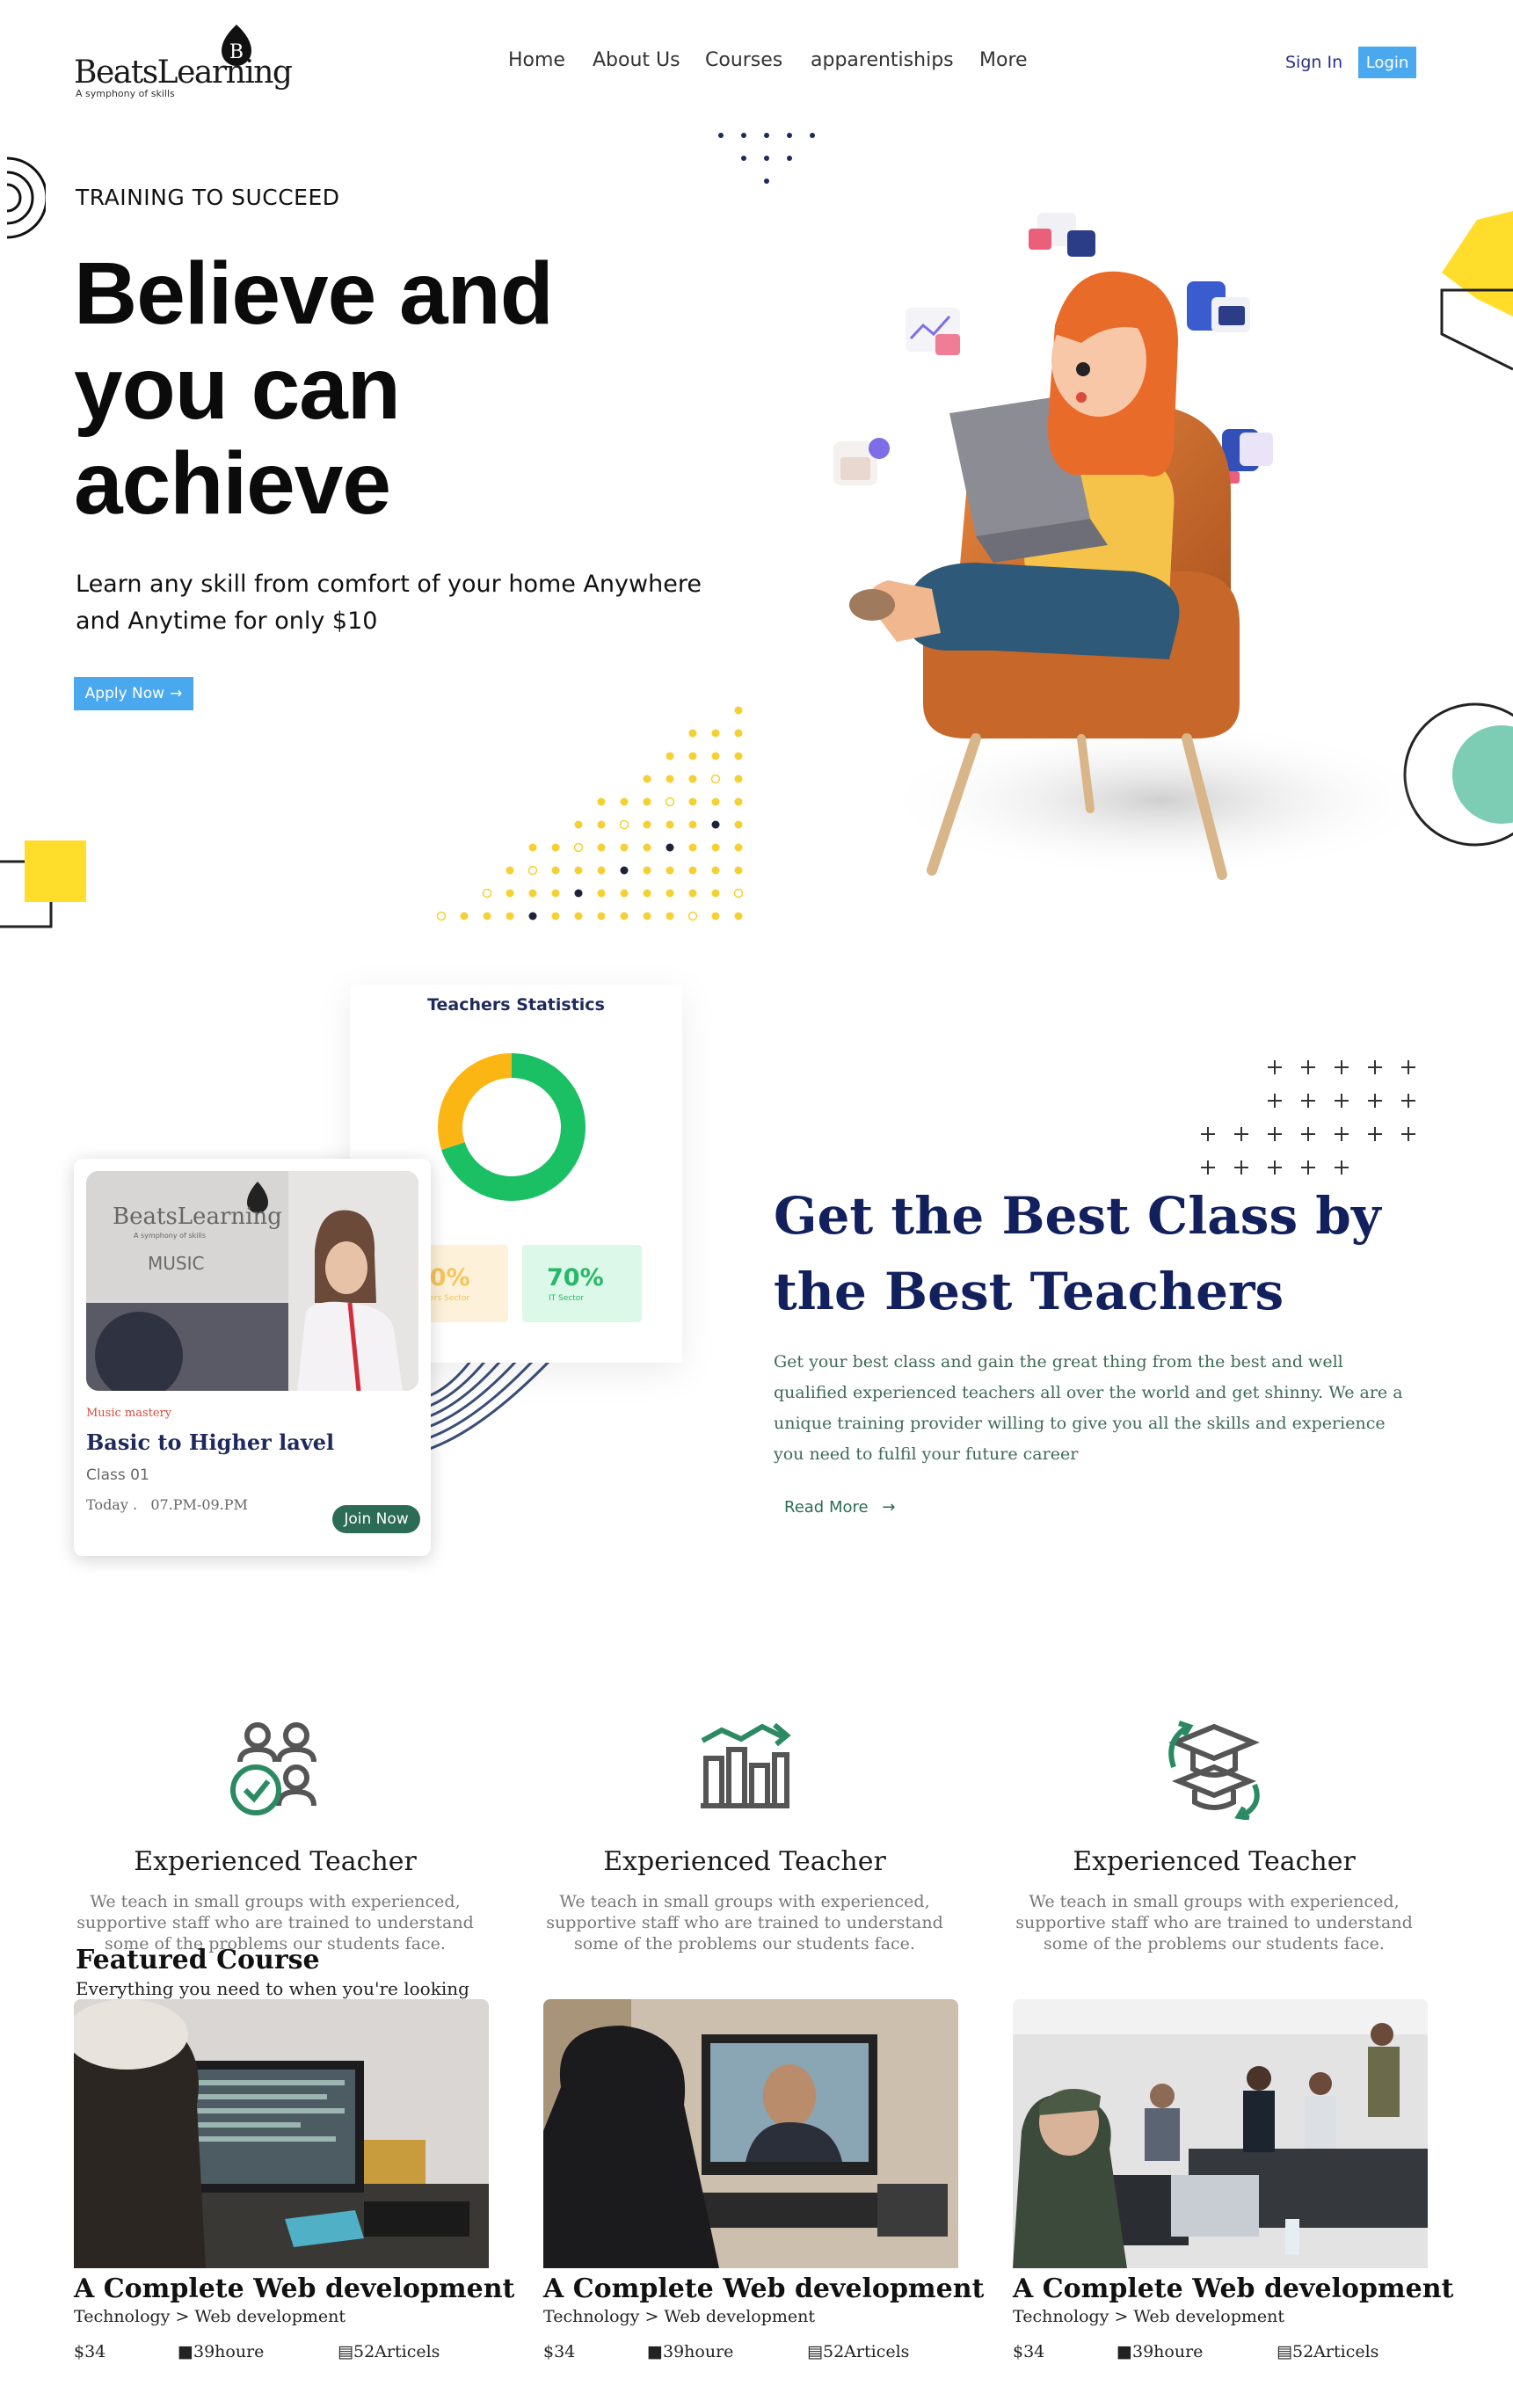  I want to click on stat-pill-it: 70% IT Sector, so click(582, 1283).